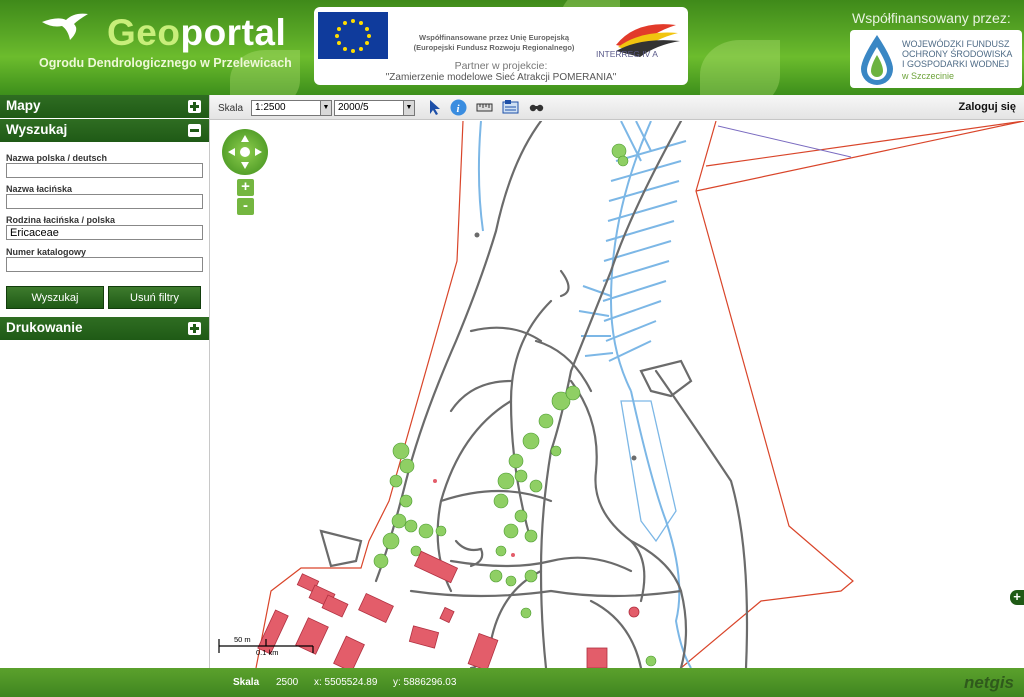  Describe the element at coordinates (245, 206) in the screenshot. I see `zoom-out-button: -` at that location.